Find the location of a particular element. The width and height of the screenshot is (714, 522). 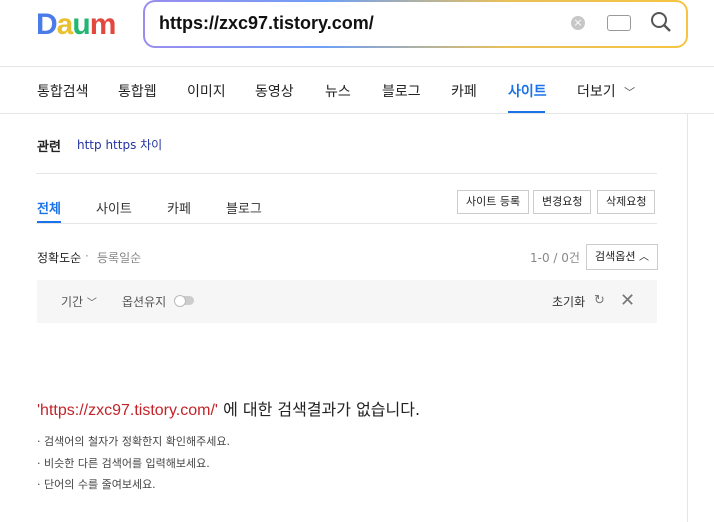

tab-news: 뉴스 is located at coordinates (338, 91).